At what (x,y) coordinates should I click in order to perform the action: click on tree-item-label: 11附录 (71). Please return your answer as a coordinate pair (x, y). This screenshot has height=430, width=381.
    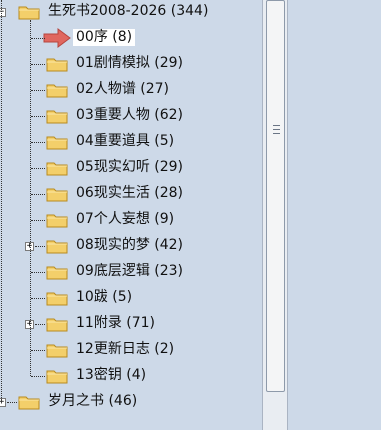
    Looking at the image, I should click on (116, 323).